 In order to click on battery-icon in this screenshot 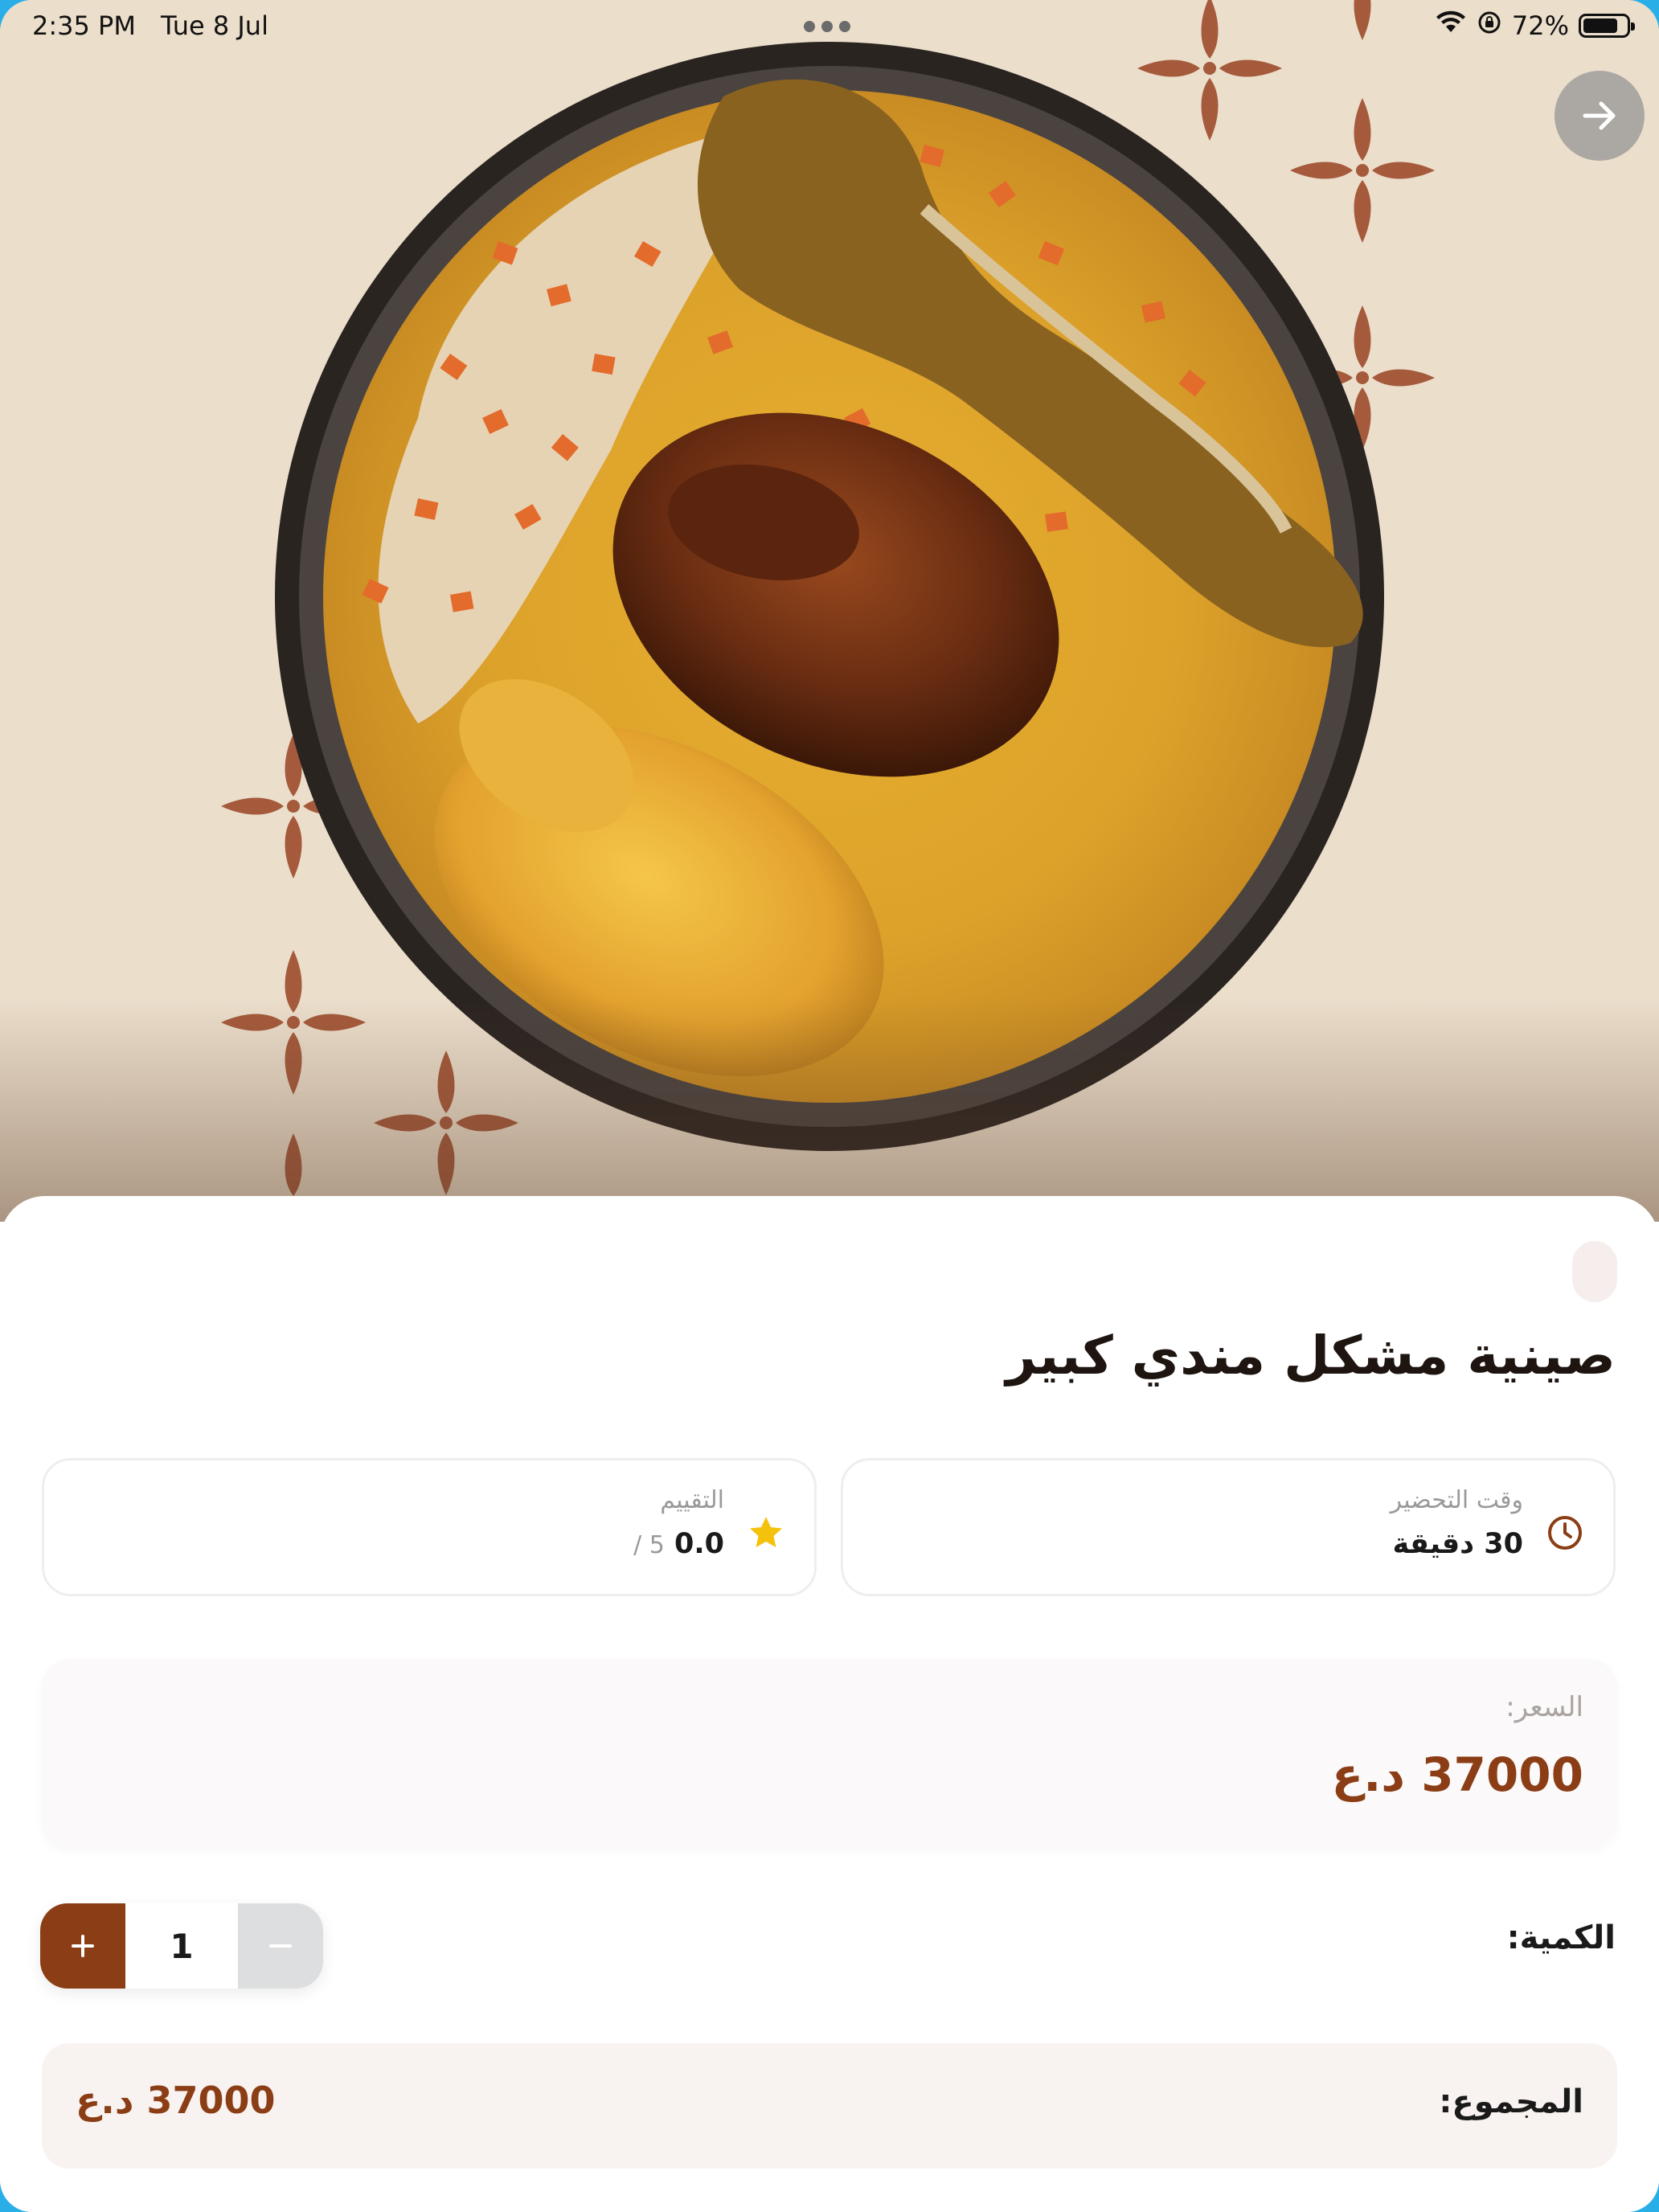, I will do `click(1607, 26)`.